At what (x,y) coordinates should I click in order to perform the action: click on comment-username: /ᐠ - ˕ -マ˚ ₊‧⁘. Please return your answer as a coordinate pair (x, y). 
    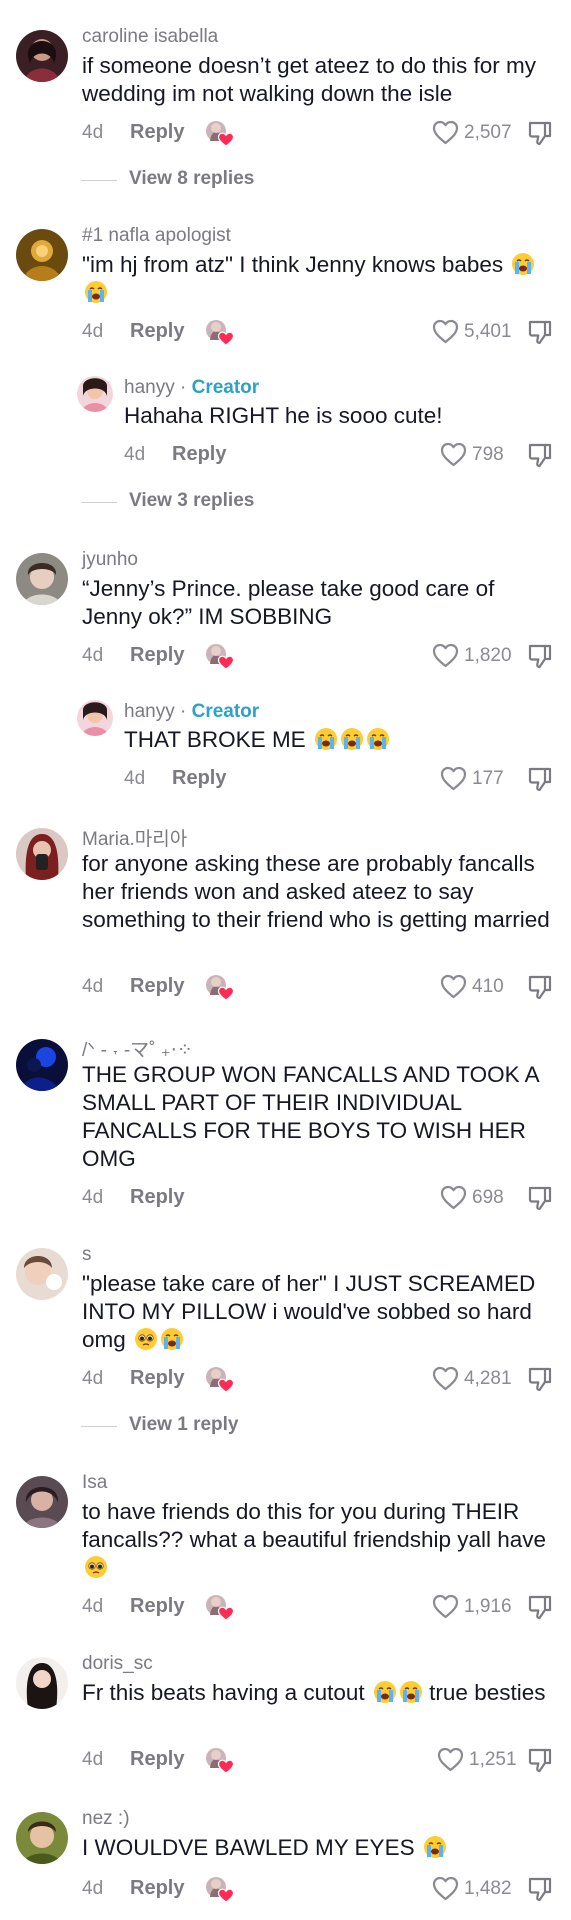
    Looking at the image, I should click on (137, 1048).